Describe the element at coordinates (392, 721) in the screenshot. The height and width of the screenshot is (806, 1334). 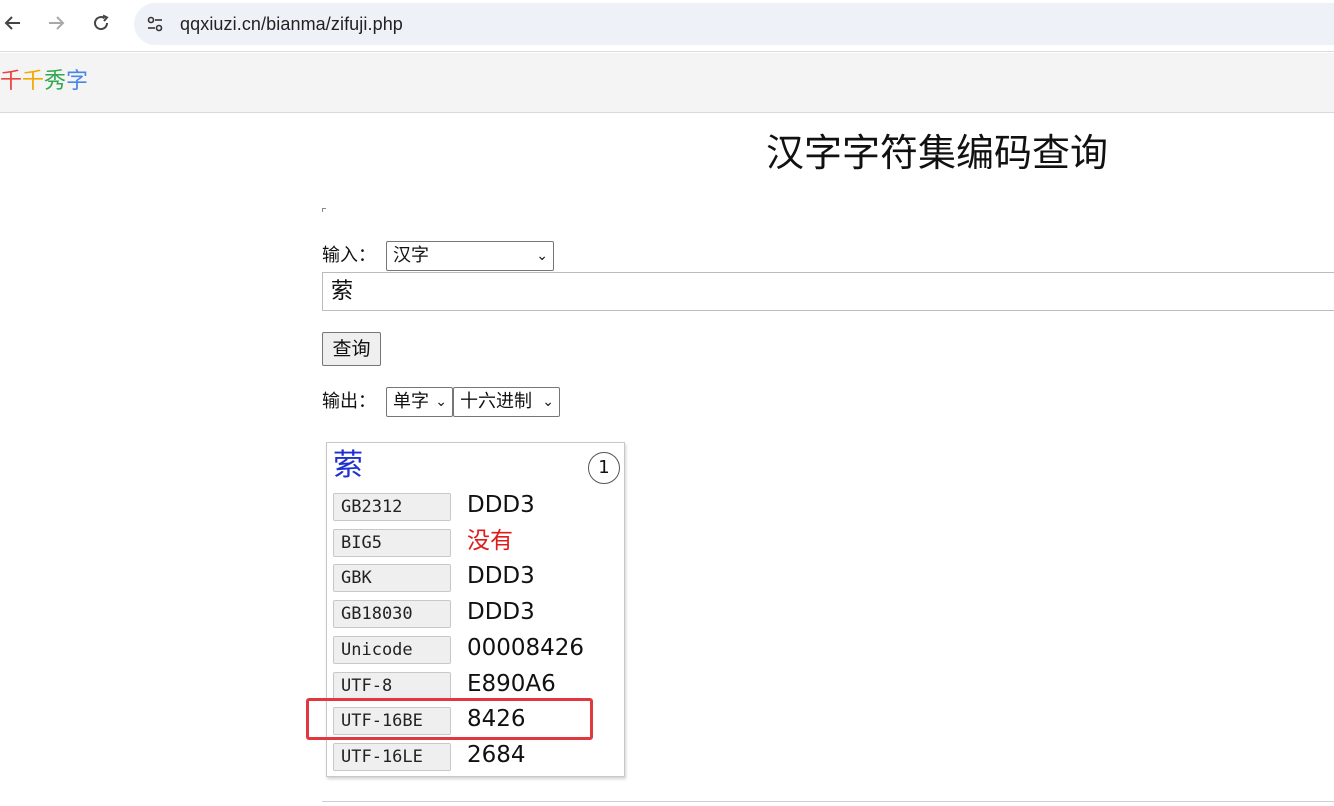
I see `code-label-button: UTF-16BE` at that location.